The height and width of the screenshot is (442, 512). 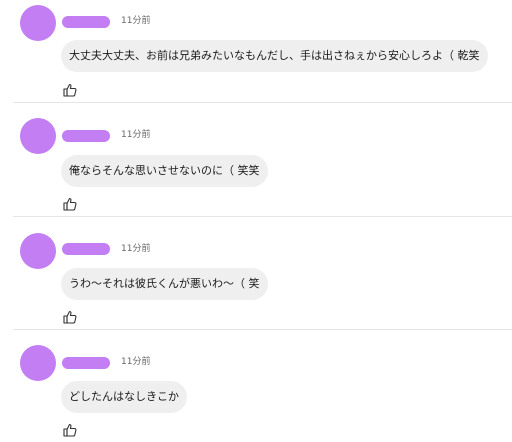 What do you see at coordinates (274, 56) in the screenshot?
I see `comment-text: 大丈夫大丈夫、お前は兄弟みたいなもんだし、手は出さねぇから安心しろよ（ 乾笑` at bounding box center [274, 56].